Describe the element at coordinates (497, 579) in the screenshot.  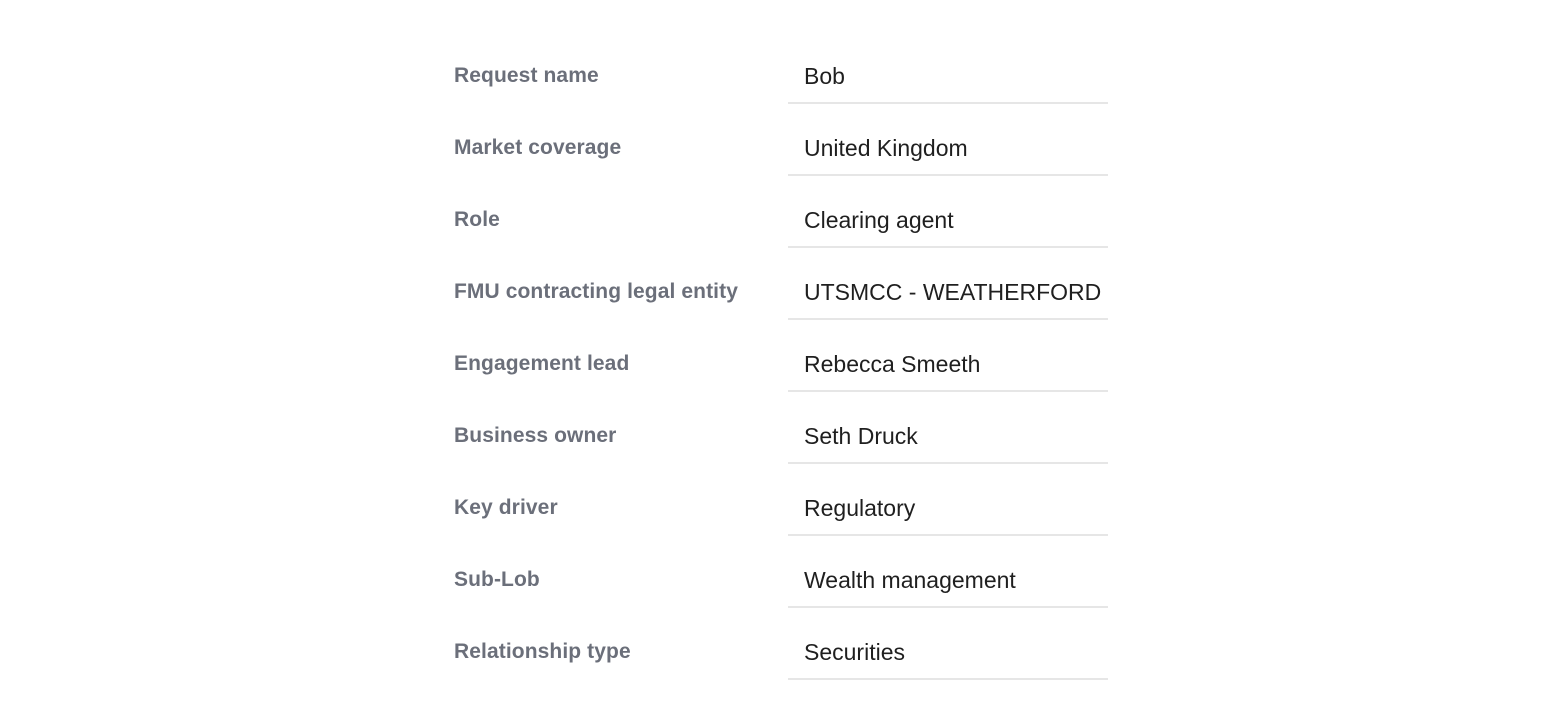
I see `field-label: Sub-Lob` at that location.